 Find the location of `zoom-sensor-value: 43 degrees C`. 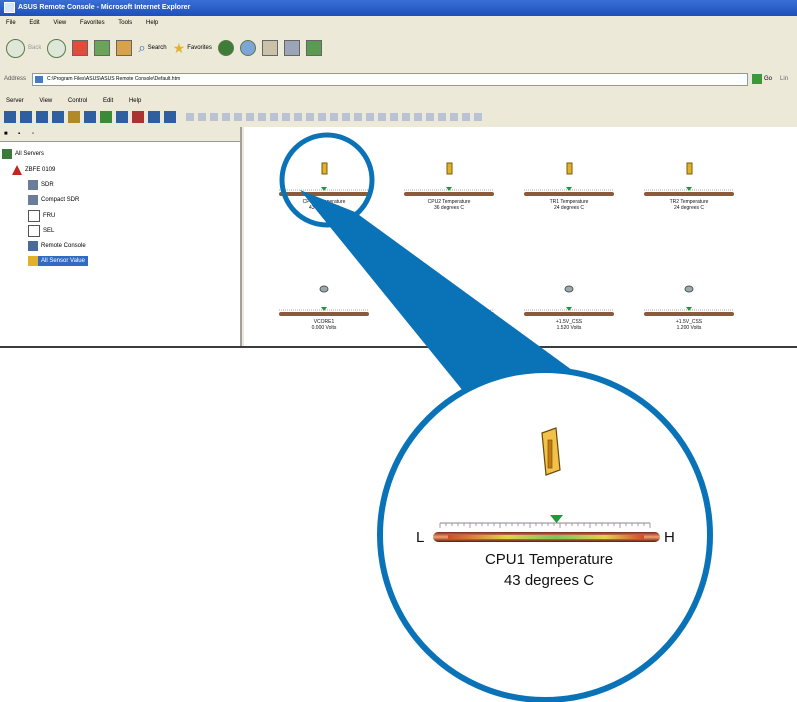

zoom-sensor-value: 43 degrees C is located at coordinates (549, 580).